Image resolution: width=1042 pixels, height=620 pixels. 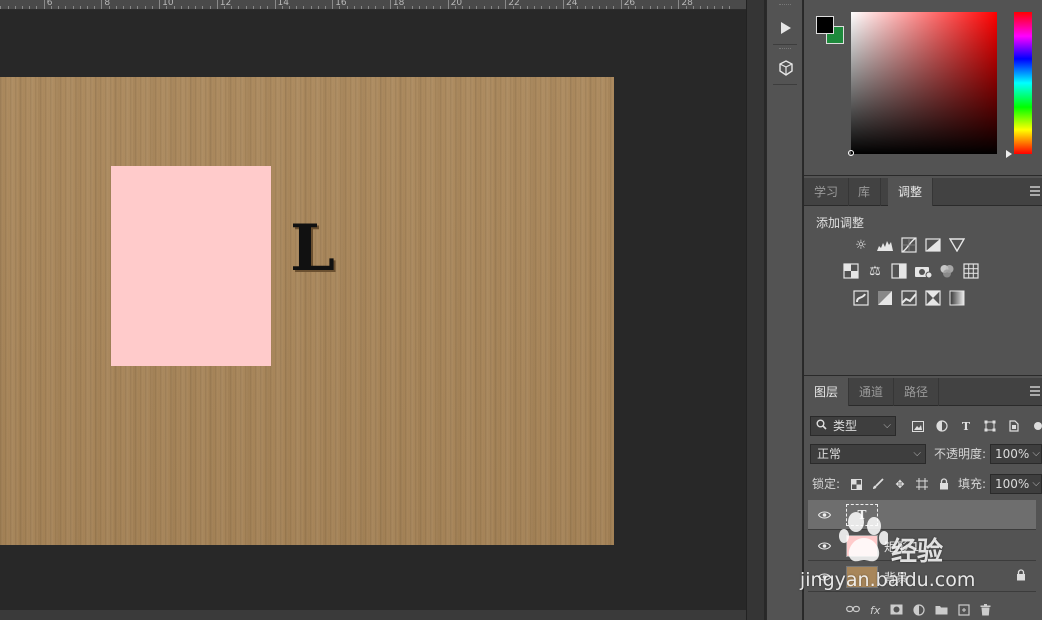 I want to click on blend-mode-row: 正常 ⌵ 不透明度: 100% ⌵, so click(x=923, y=455).